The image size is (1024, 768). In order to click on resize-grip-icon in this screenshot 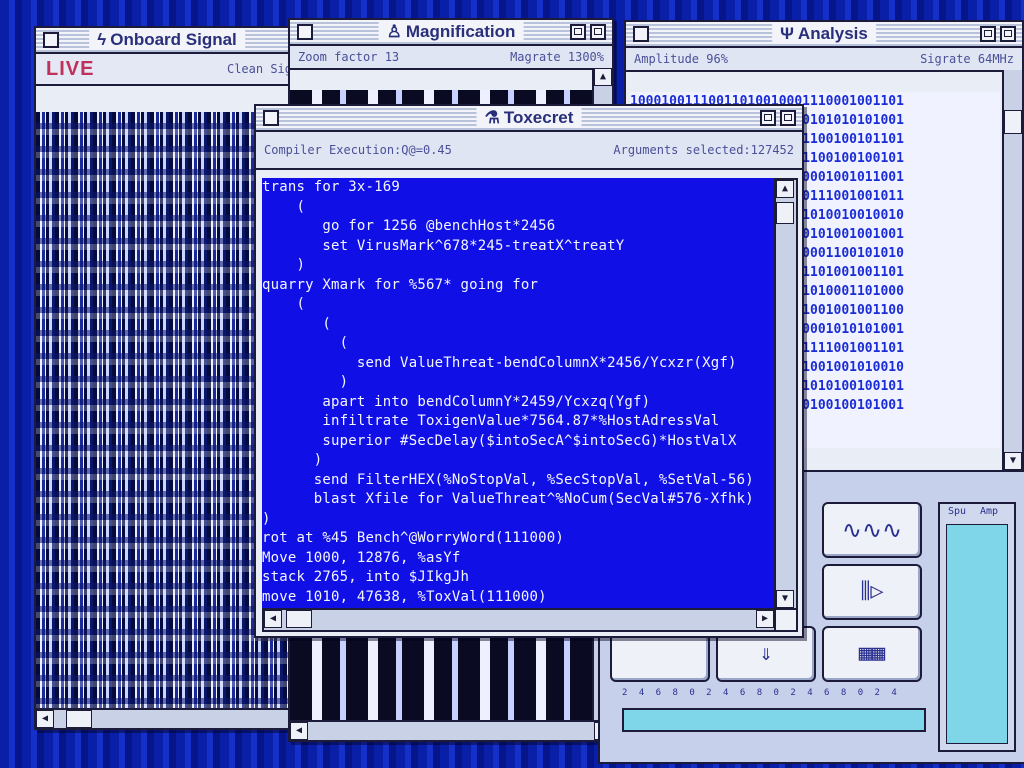, I will do `click(786, 620)`.